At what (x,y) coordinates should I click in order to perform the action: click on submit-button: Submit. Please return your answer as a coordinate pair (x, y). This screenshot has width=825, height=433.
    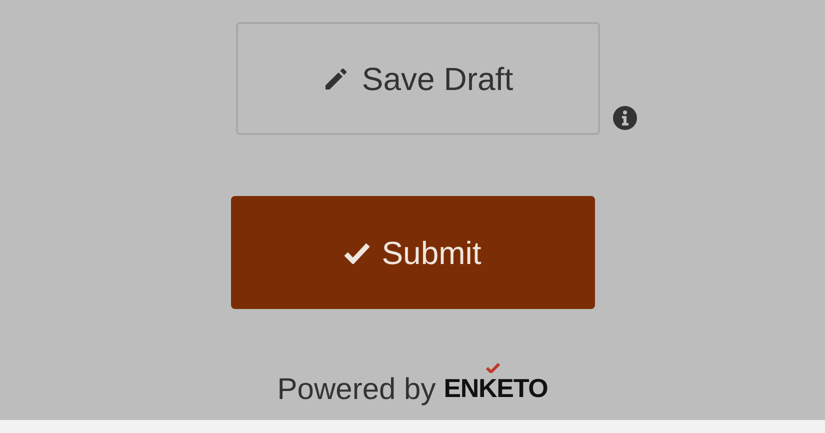
    Looking at the image, I should click on (412, 252).